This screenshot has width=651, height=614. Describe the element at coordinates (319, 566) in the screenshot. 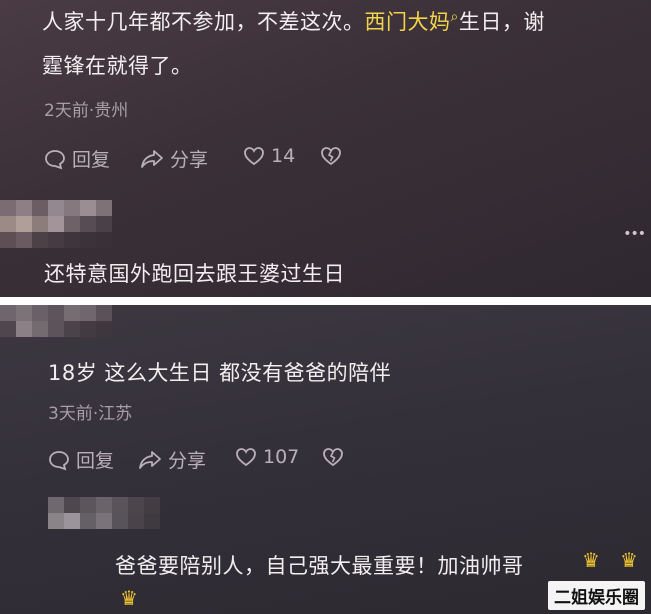

I see `reply-text: 爸爸要陪别人，自己强大最重要！加油帅哥` at that location.